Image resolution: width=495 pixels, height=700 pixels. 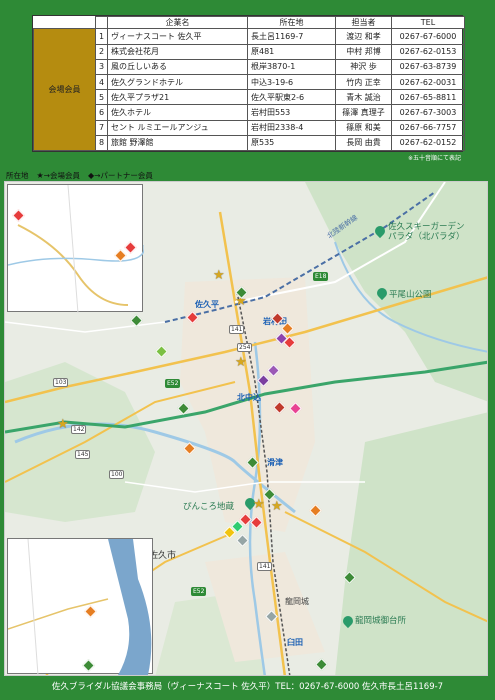 I want to click on company-rep: 中村 邦博, so click(x=363, y=51).